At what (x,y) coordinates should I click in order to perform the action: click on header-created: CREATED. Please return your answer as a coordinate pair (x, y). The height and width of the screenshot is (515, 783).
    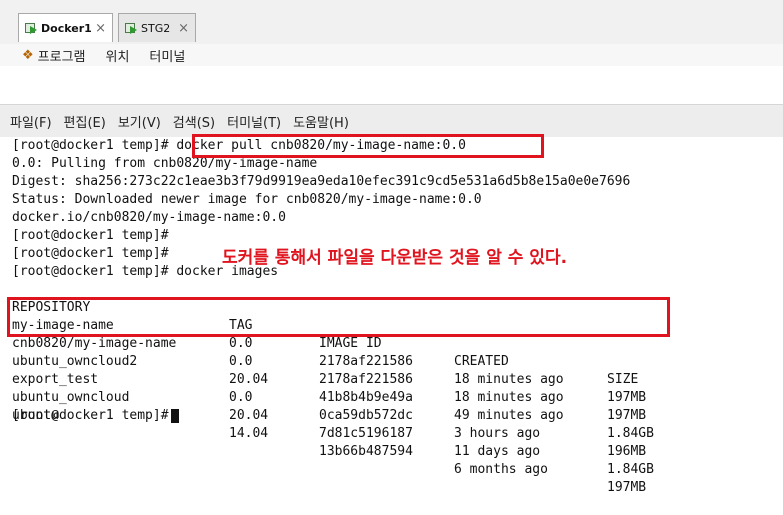
    Looking at the image, I should click on (481, 361).